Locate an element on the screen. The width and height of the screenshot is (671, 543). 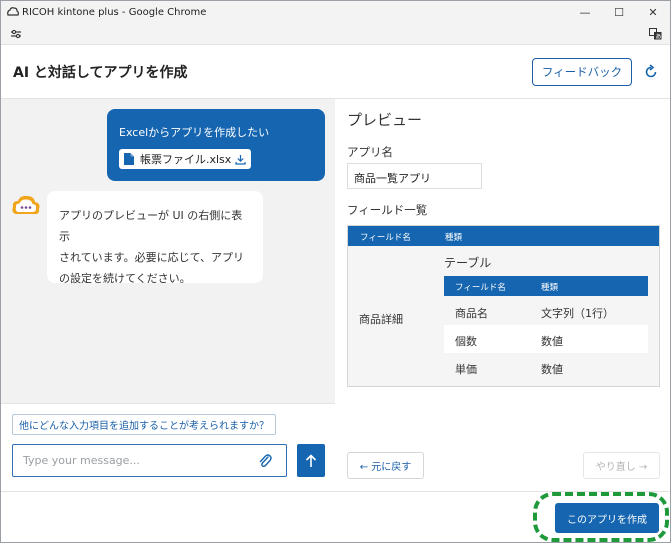
table-row: 商品名 文字列（1行） is located at coordinates (546, 311).